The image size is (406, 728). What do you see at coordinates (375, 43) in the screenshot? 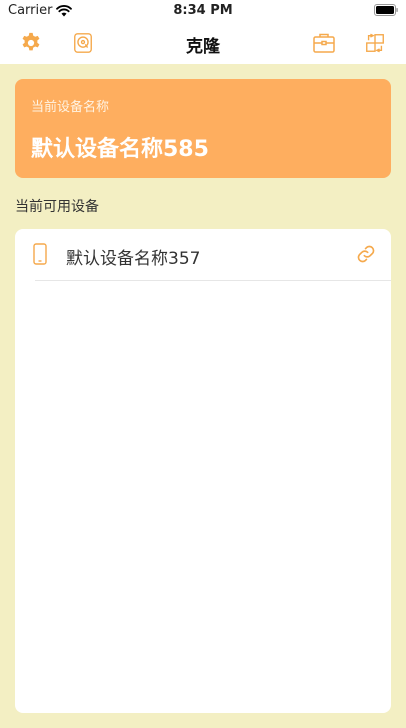
I see `swap-icon` at bounding box center [375, 43].